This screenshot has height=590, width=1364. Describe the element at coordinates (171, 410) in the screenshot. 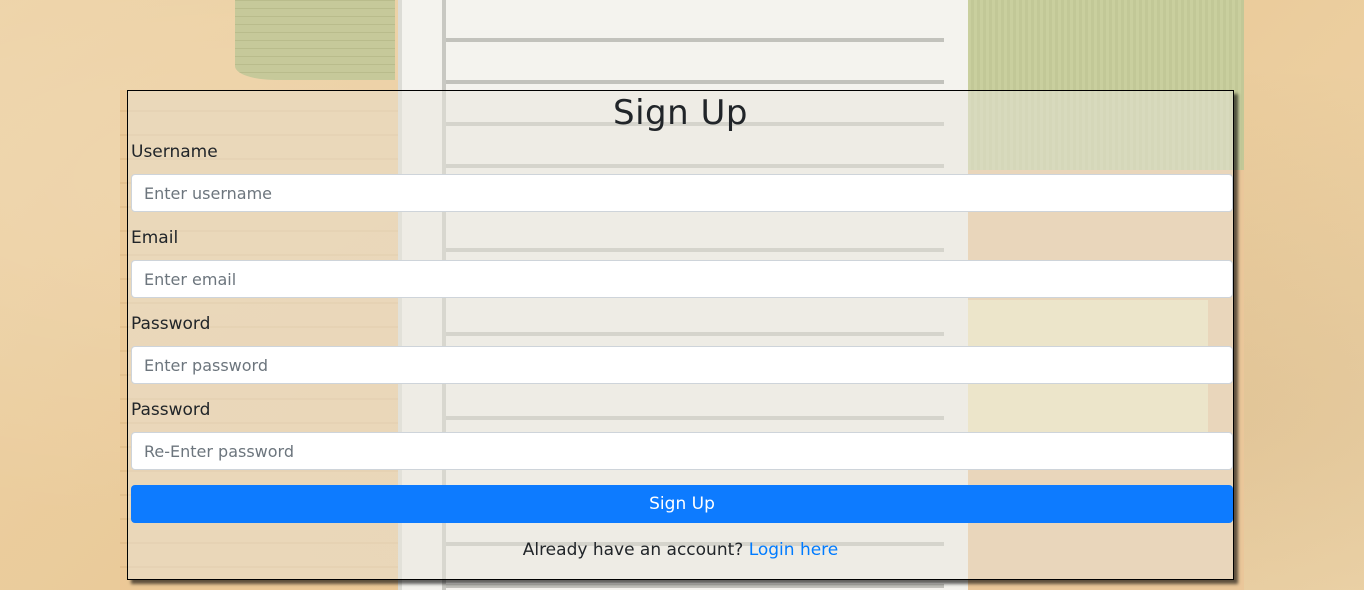

I see `confirm-password-label: Password` at that location.